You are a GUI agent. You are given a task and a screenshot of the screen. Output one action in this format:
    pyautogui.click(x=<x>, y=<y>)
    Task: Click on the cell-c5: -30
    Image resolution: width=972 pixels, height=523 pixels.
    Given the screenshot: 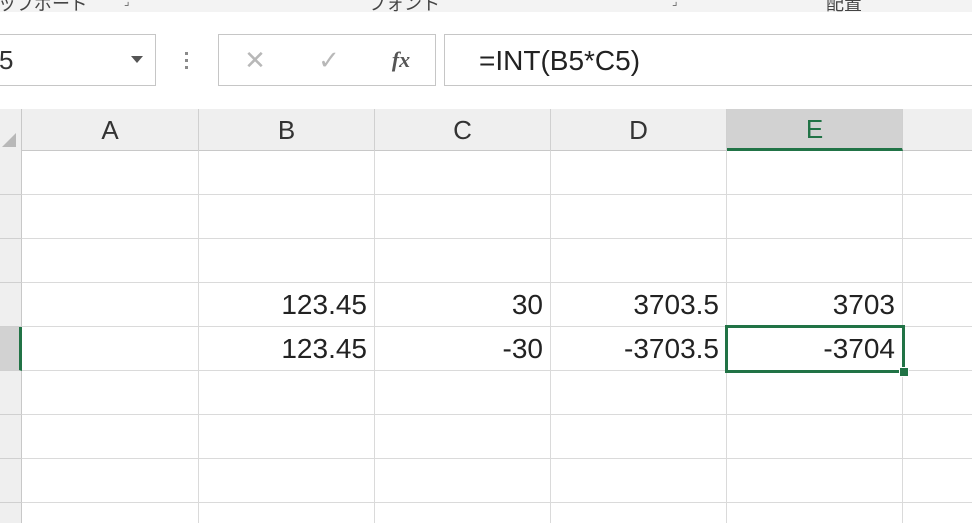 What is the action you would take?
    pyautogui.click(x=463, y=349)
    